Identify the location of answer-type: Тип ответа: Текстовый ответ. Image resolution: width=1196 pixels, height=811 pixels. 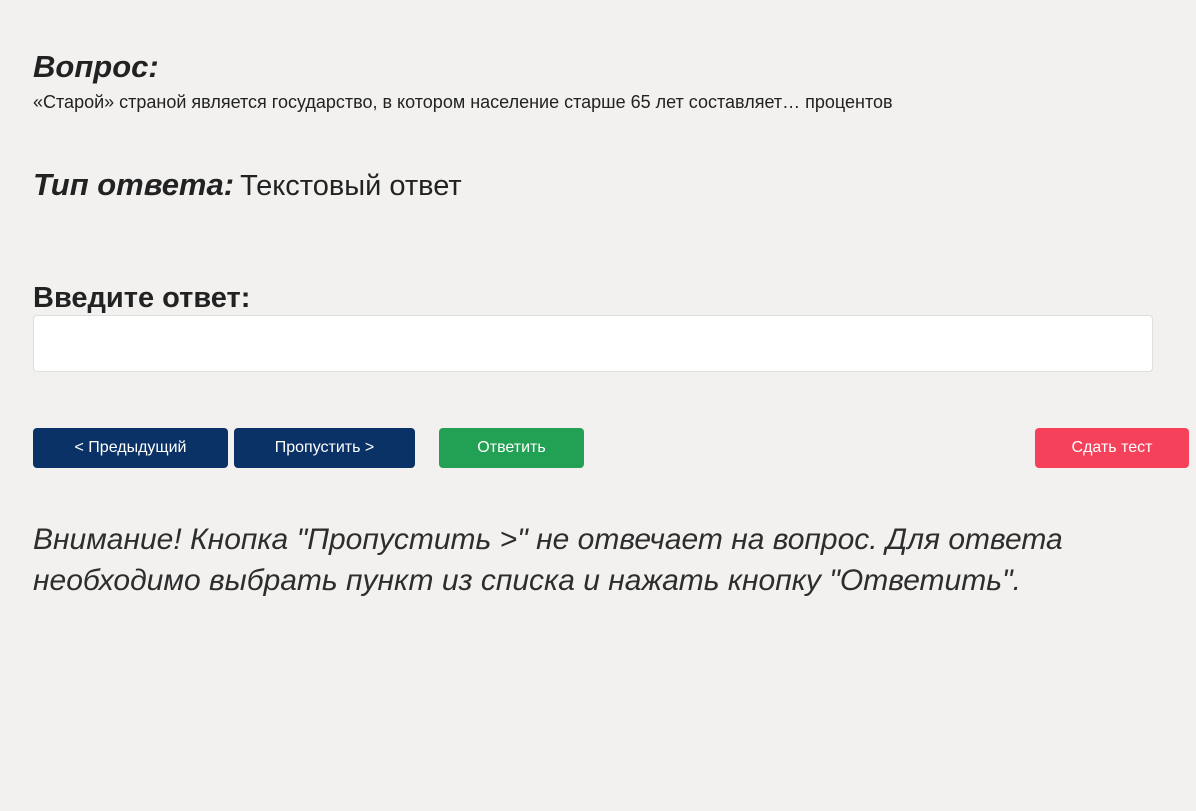
(247, 188).